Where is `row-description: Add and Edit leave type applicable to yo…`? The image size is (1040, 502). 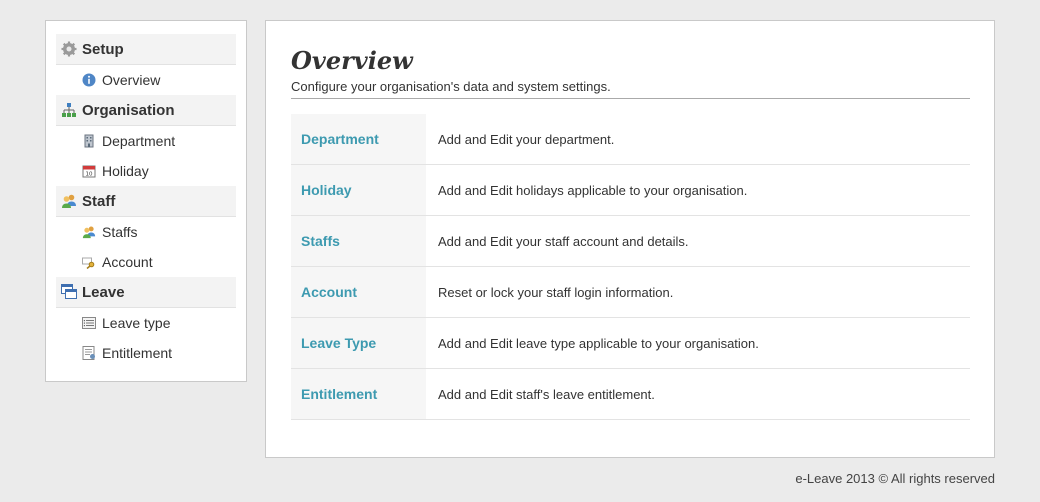 row-description: Add and Edit leave type applicable to yo… is located at coordinates (598, 343).